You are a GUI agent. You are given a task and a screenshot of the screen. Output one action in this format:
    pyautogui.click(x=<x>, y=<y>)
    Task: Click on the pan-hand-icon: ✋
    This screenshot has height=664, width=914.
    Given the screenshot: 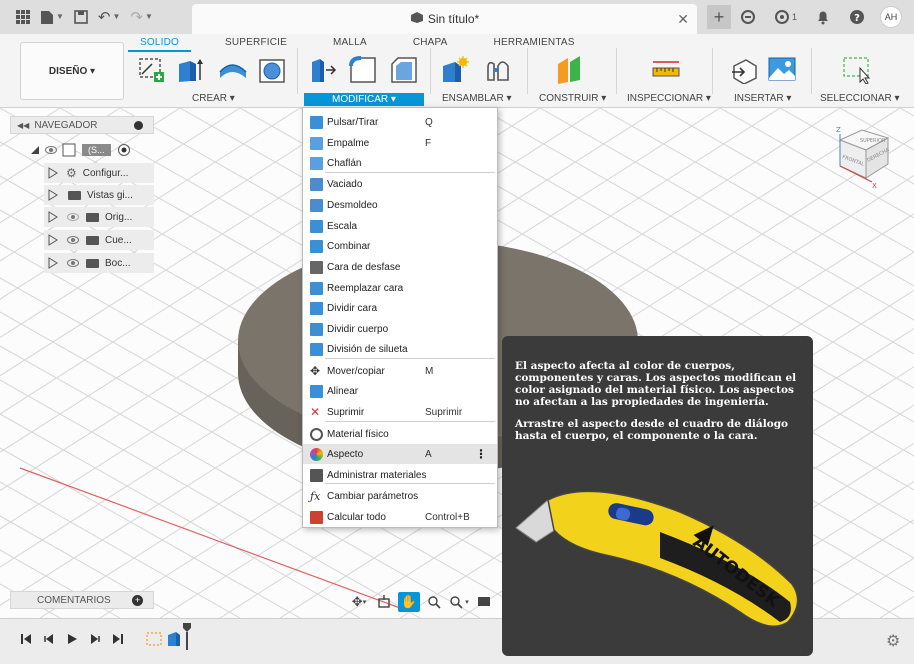 What is the action you would take?
    pyautogui.click(x=409, y=602)
    